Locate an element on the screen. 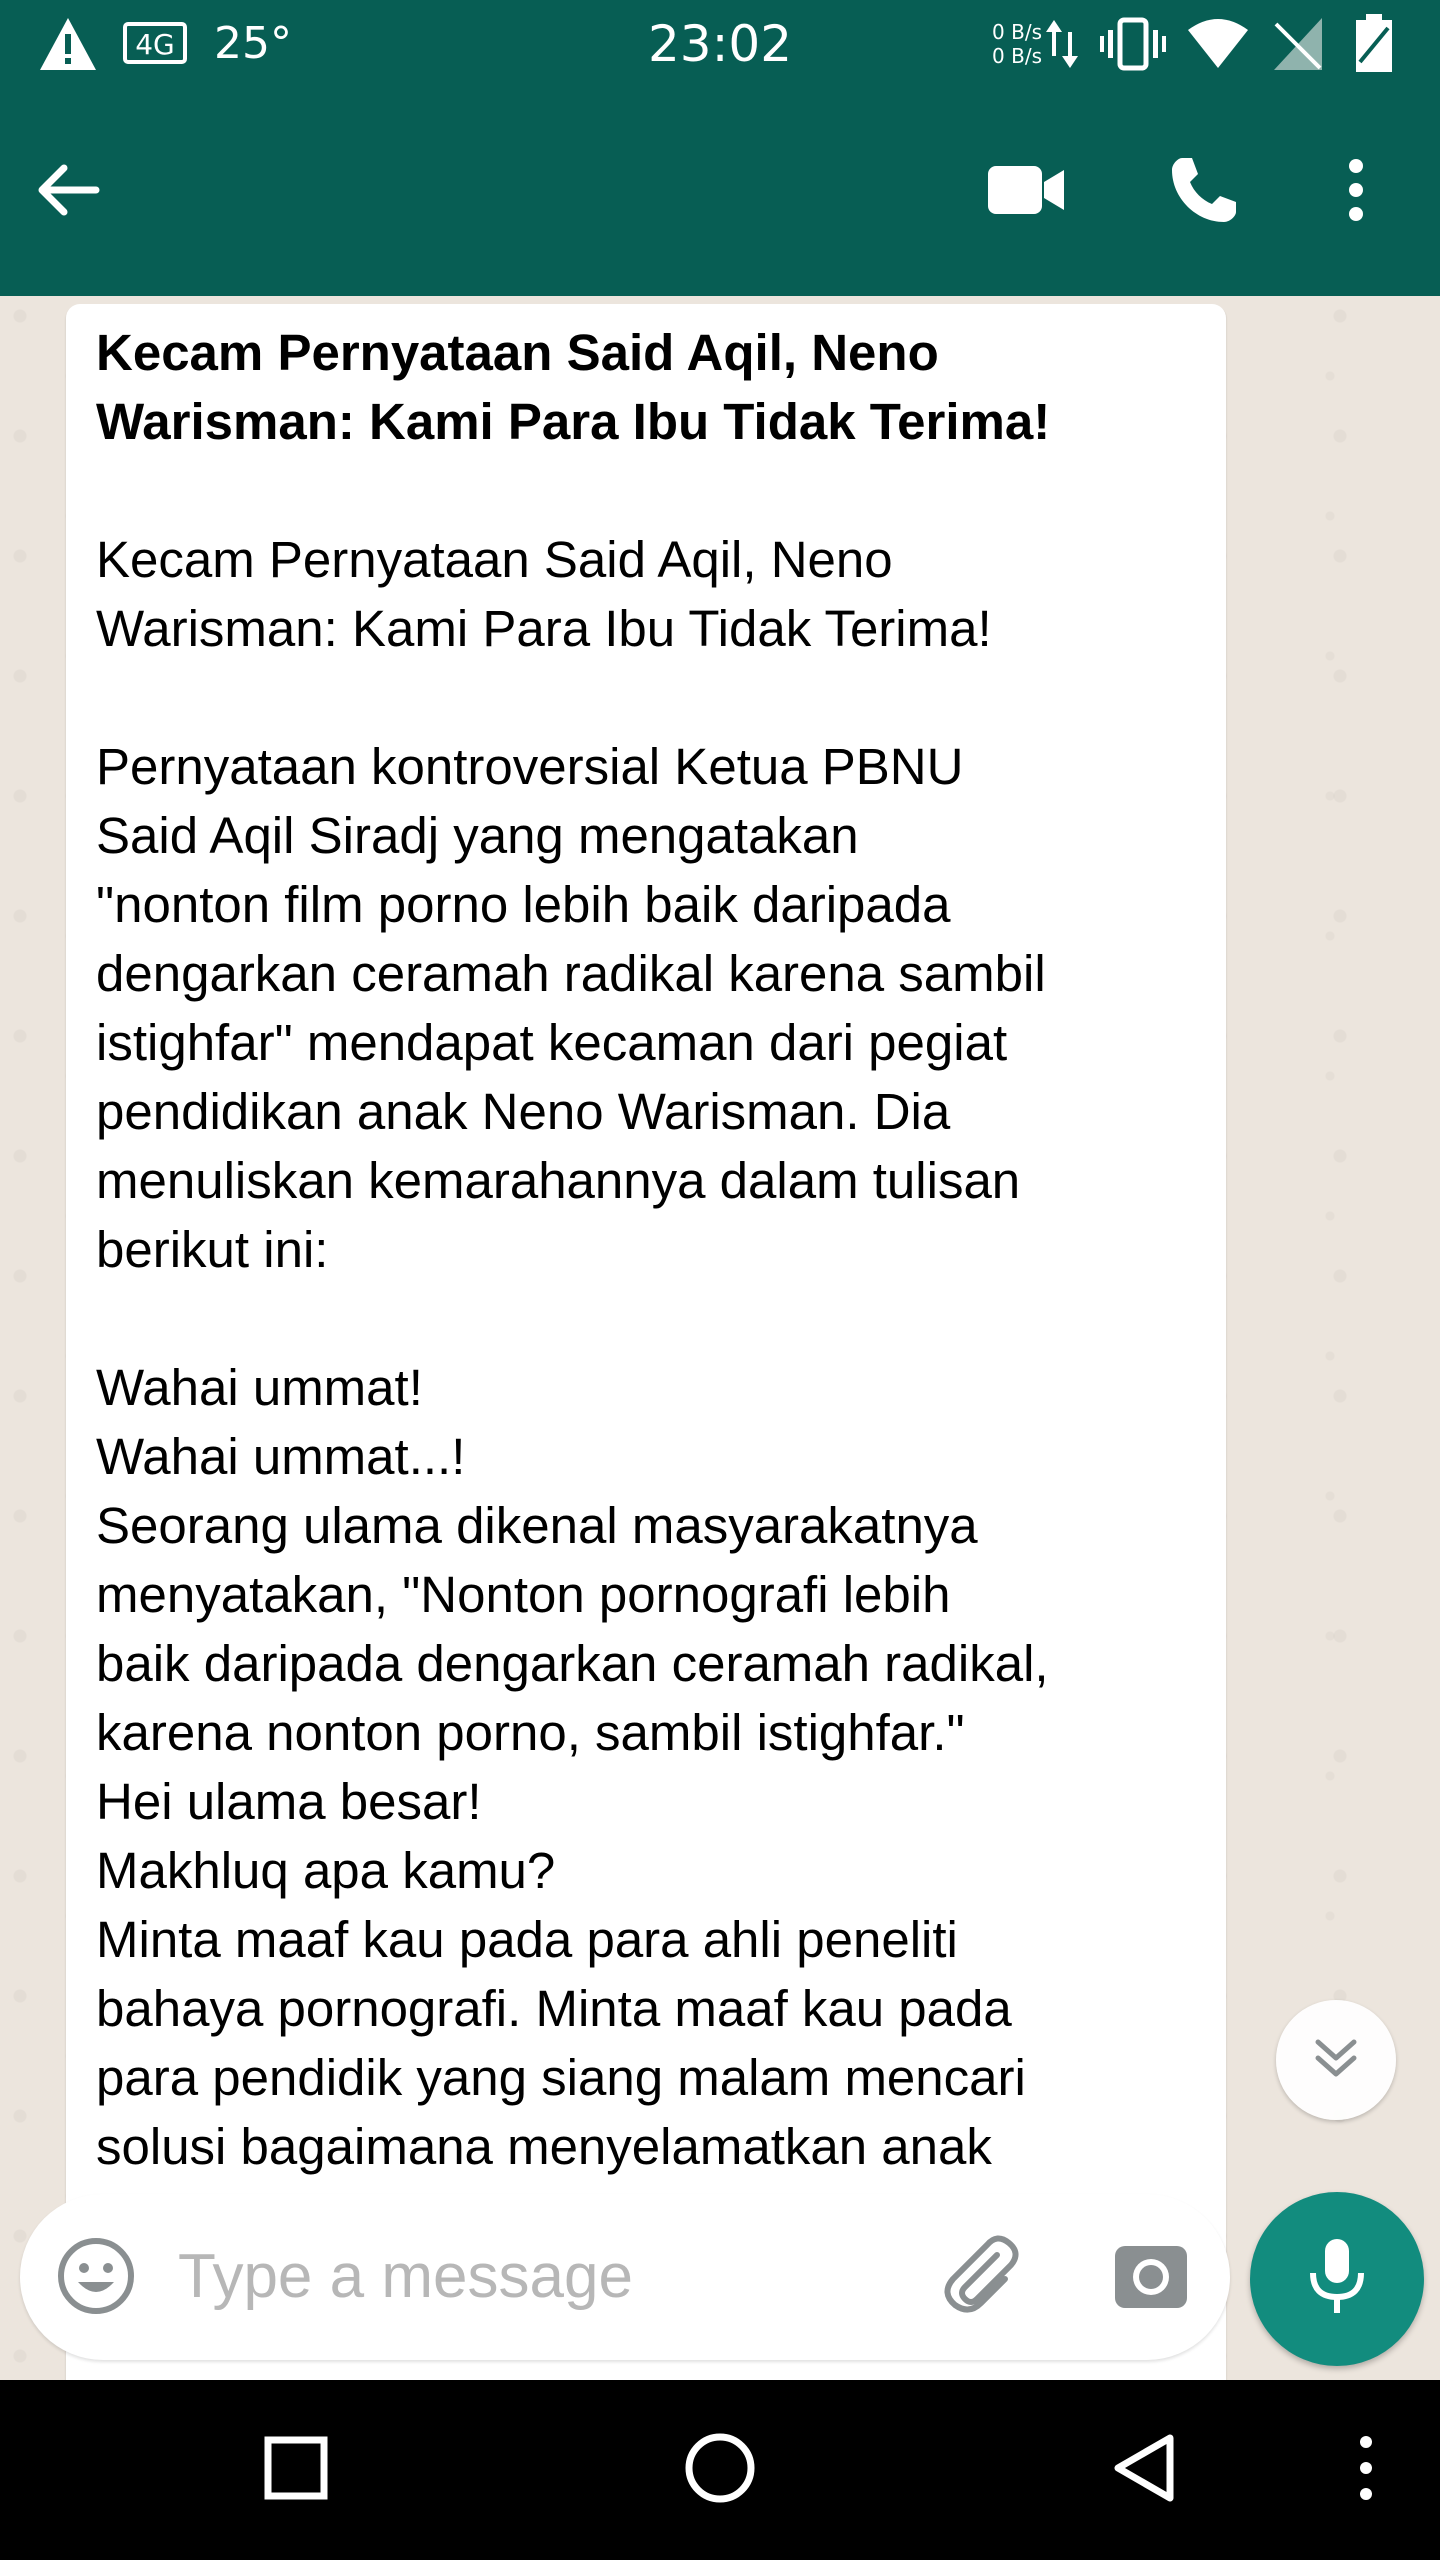  system-nav-bar is located at coordinates (720, 2470).